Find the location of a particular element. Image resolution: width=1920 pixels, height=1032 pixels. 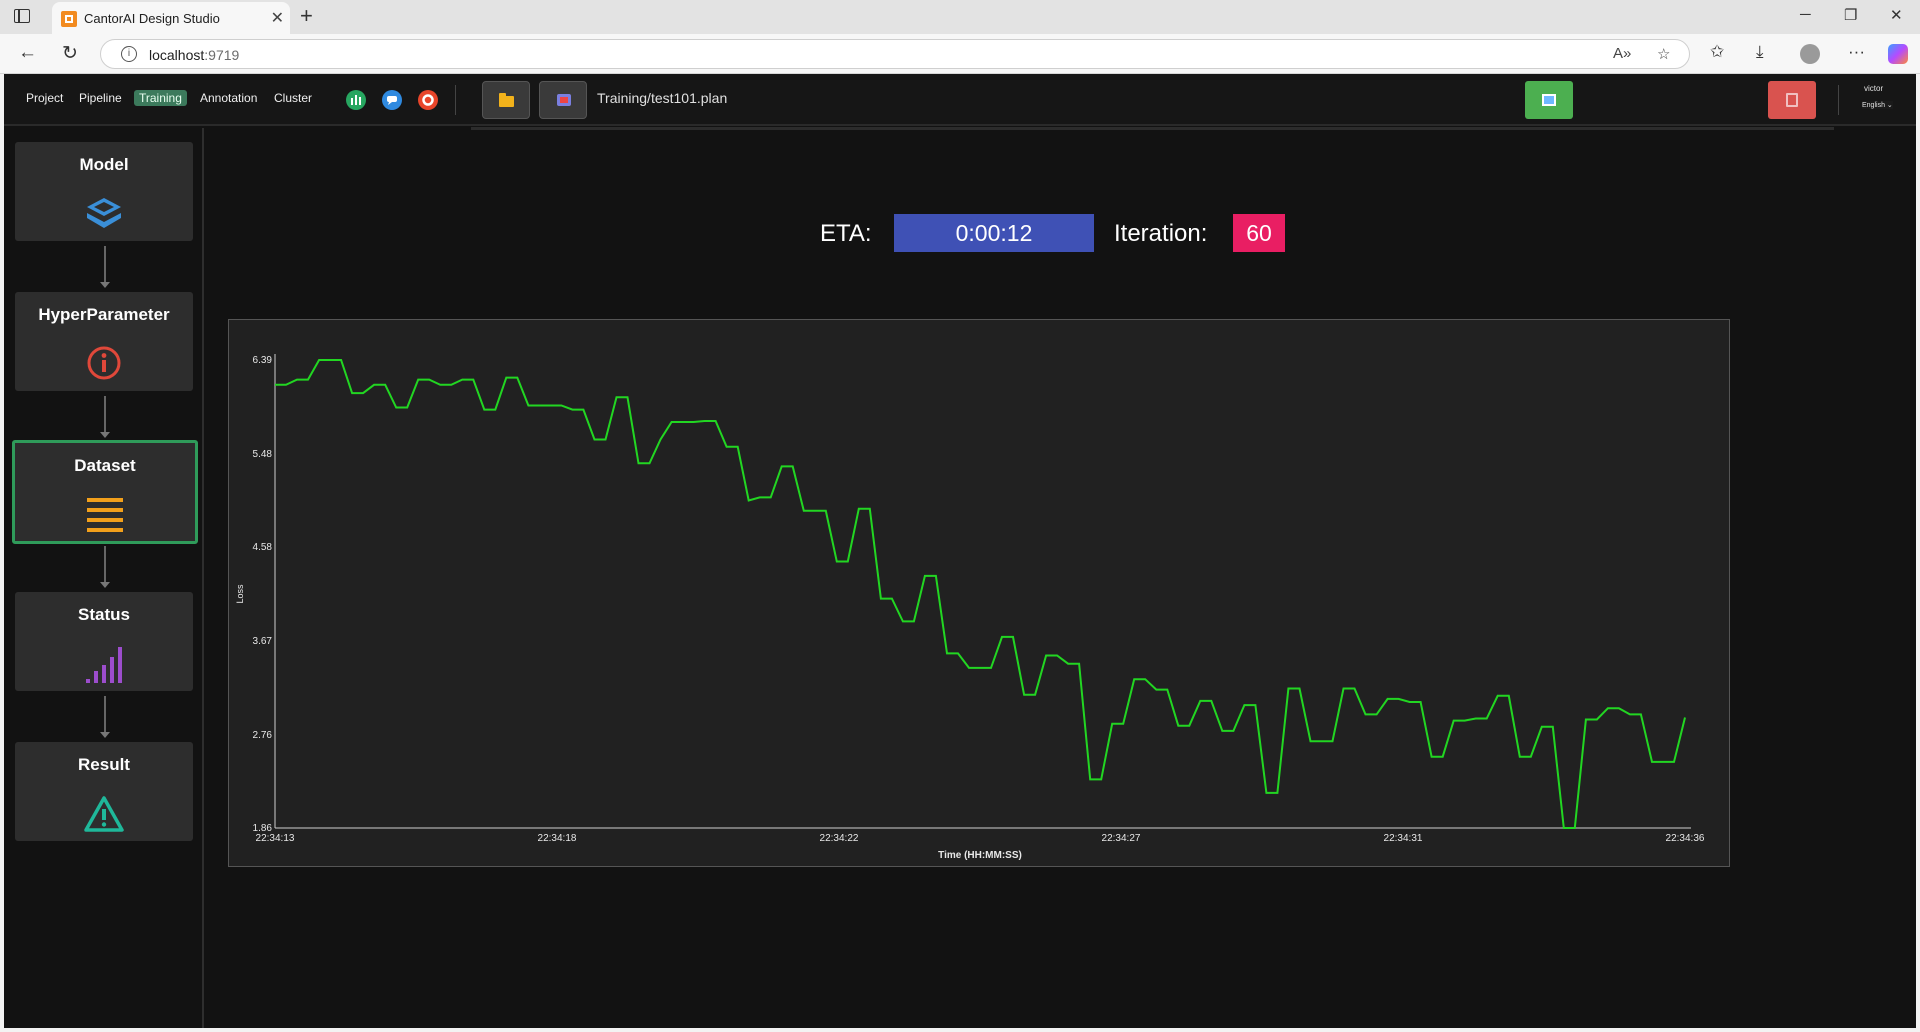

url-host: localhost is located at coordinates (177, 55).